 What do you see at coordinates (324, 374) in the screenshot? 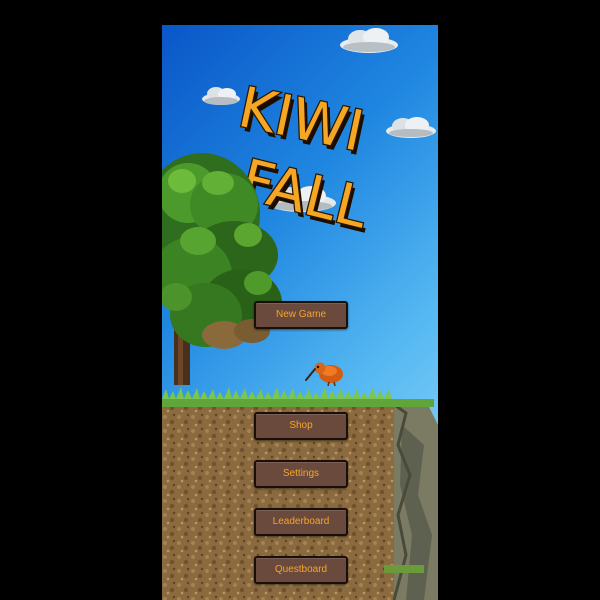
I see `kiwi-bird-icon` at bounding box center [324, 374].